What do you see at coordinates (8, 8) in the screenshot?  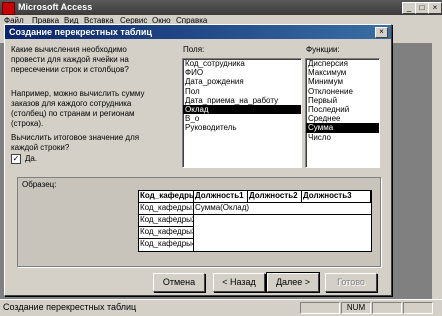 I see `access-app-icon` at bounding box center [8, 8].